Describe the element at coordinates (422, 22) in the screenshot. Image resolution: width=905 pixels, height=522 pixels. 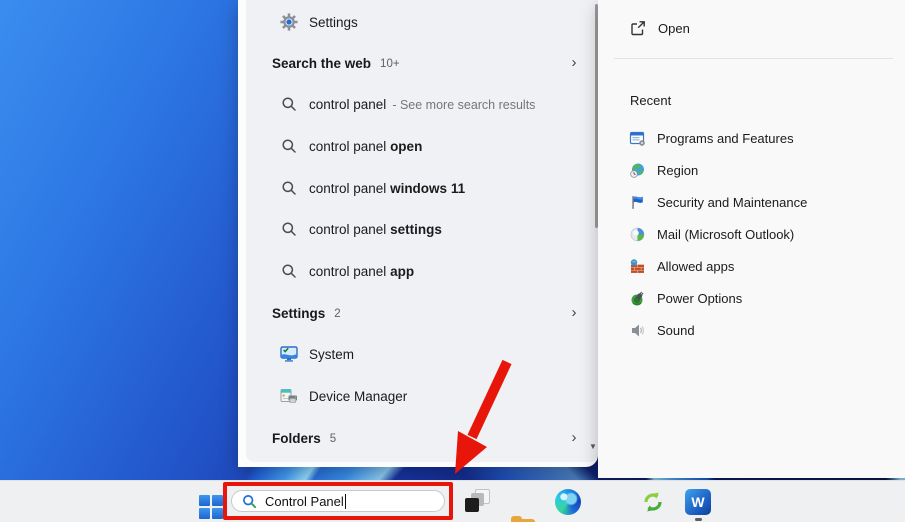
I see `result-settings-app: Settings` at that location.